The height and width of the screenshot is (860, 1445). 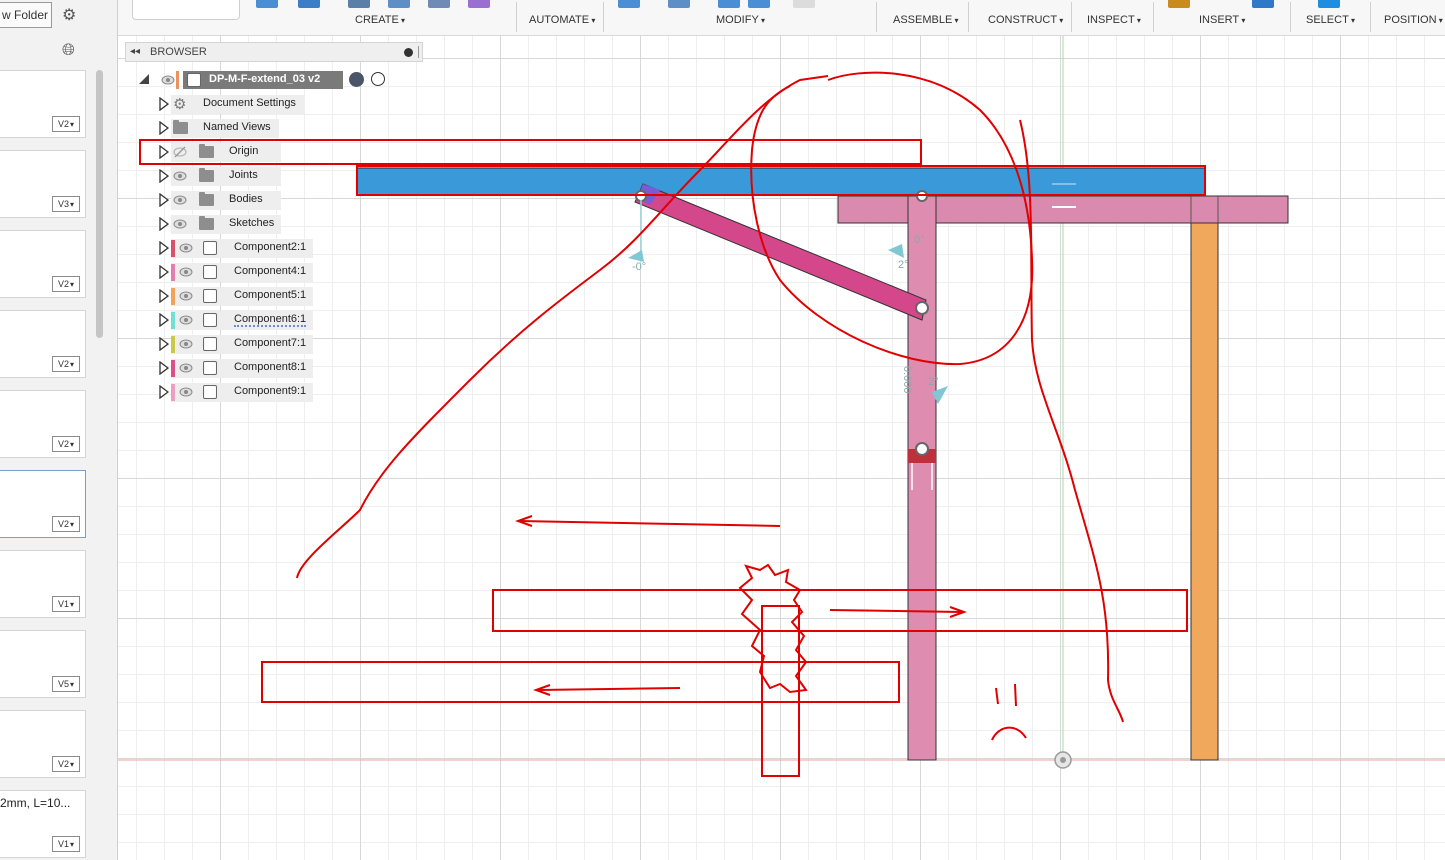 What do you see at coordinates (68, 51) in the screenshot?
I see `globe-icon: 🌐︎` at bounding box center [68, 51].